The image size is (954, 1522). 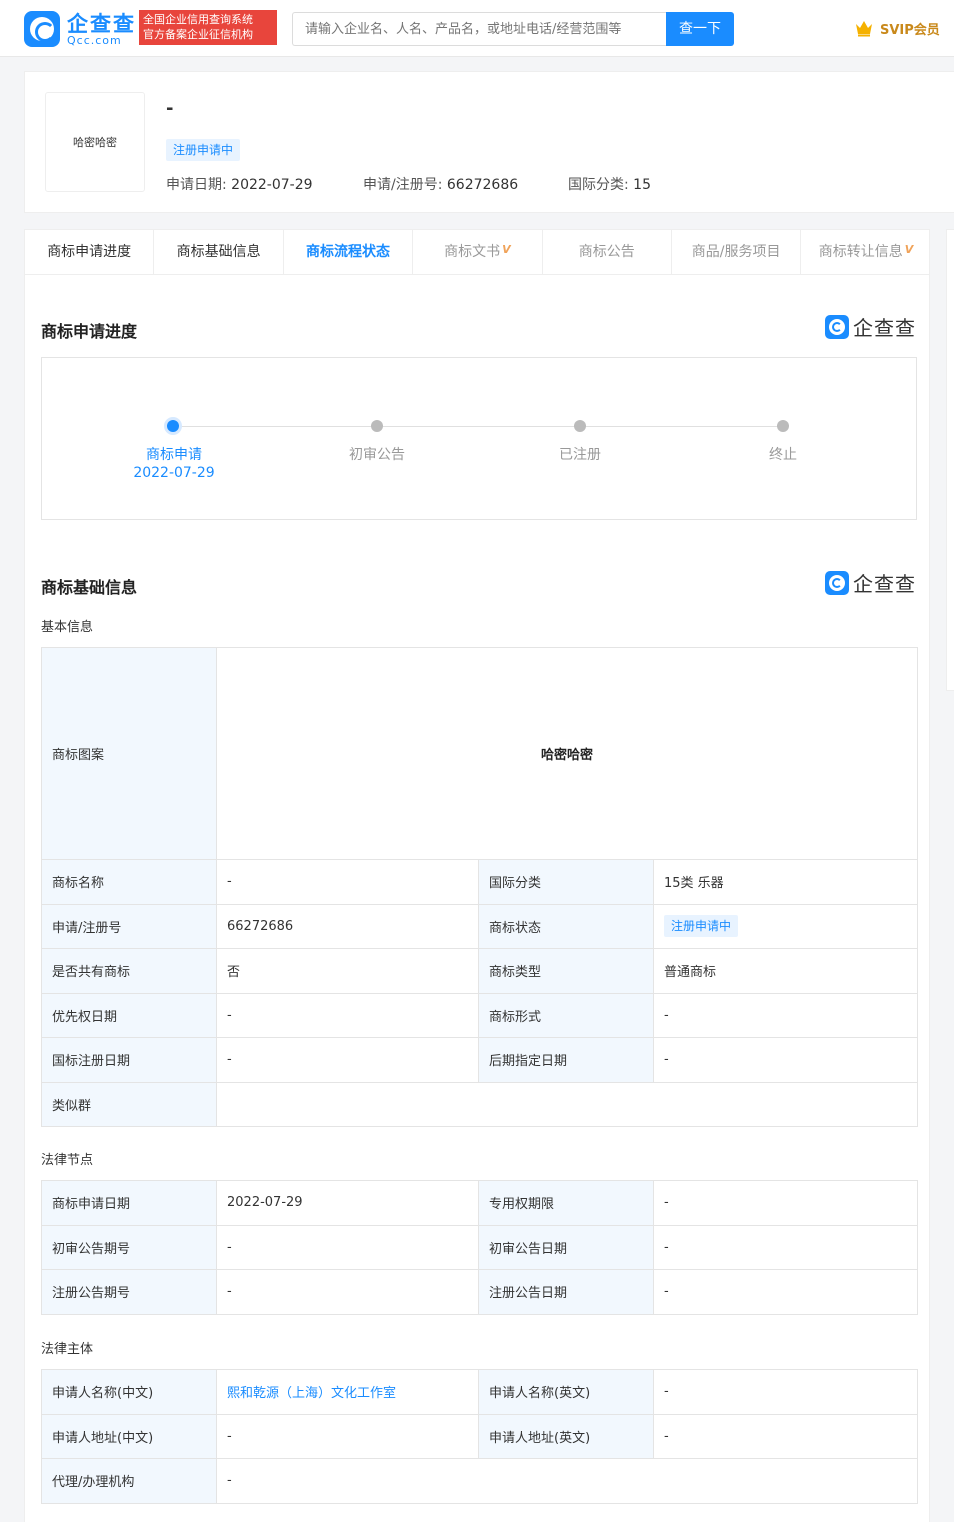 I want to click on tab-documents: 商标文书 V, so click(x=478, y=252).